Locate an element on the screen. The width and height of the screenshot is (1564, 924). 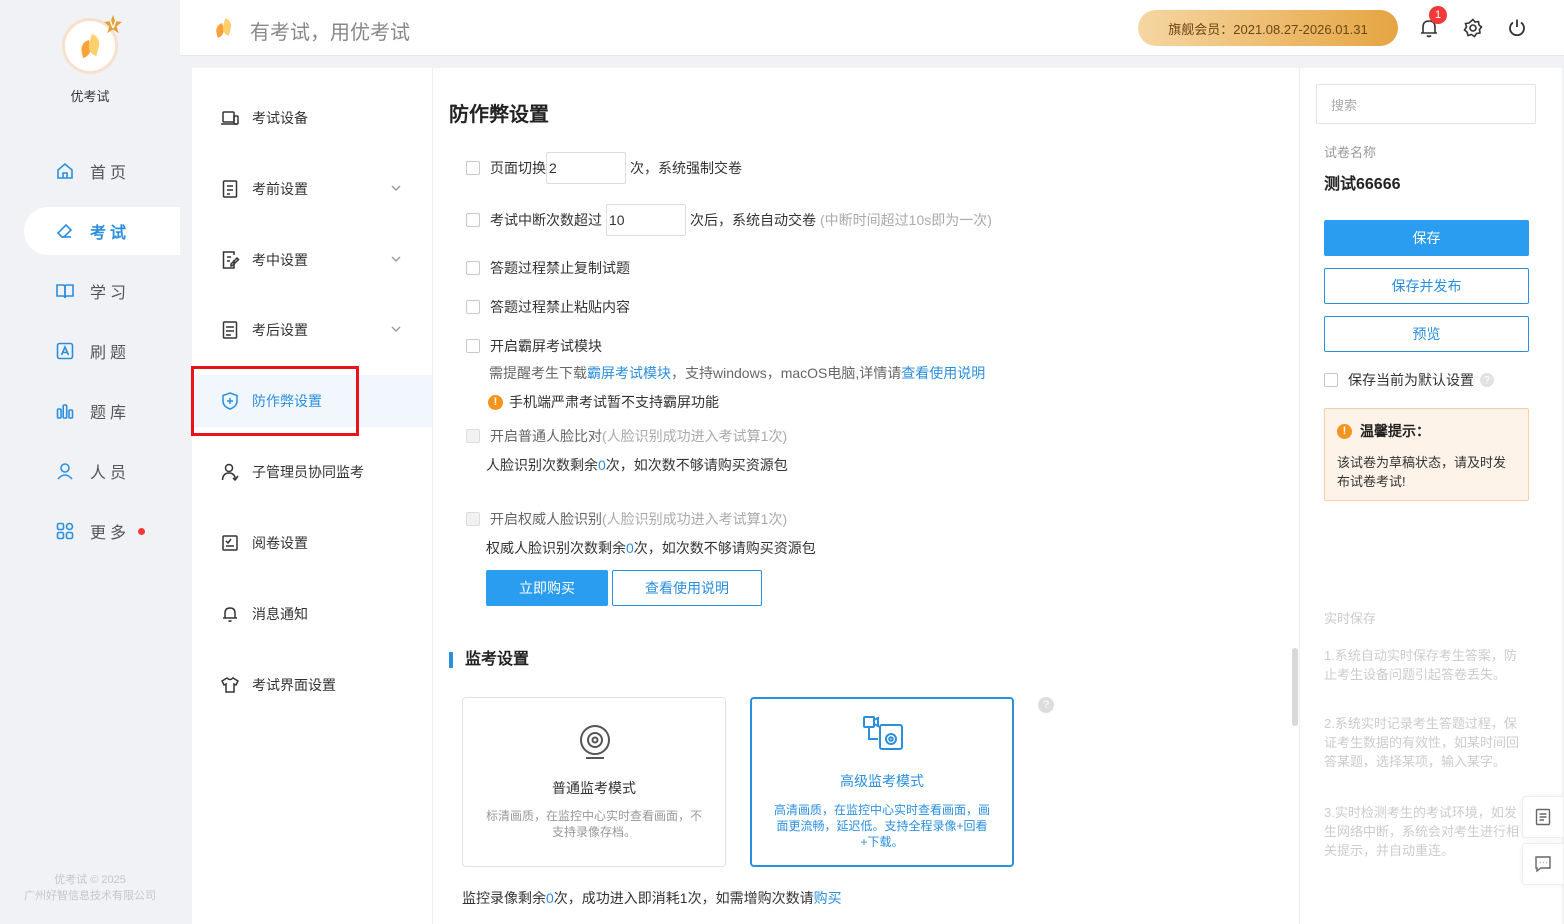
subnav-co-proctor: 子管理员协同监考 is located at coordinates (312, 472).